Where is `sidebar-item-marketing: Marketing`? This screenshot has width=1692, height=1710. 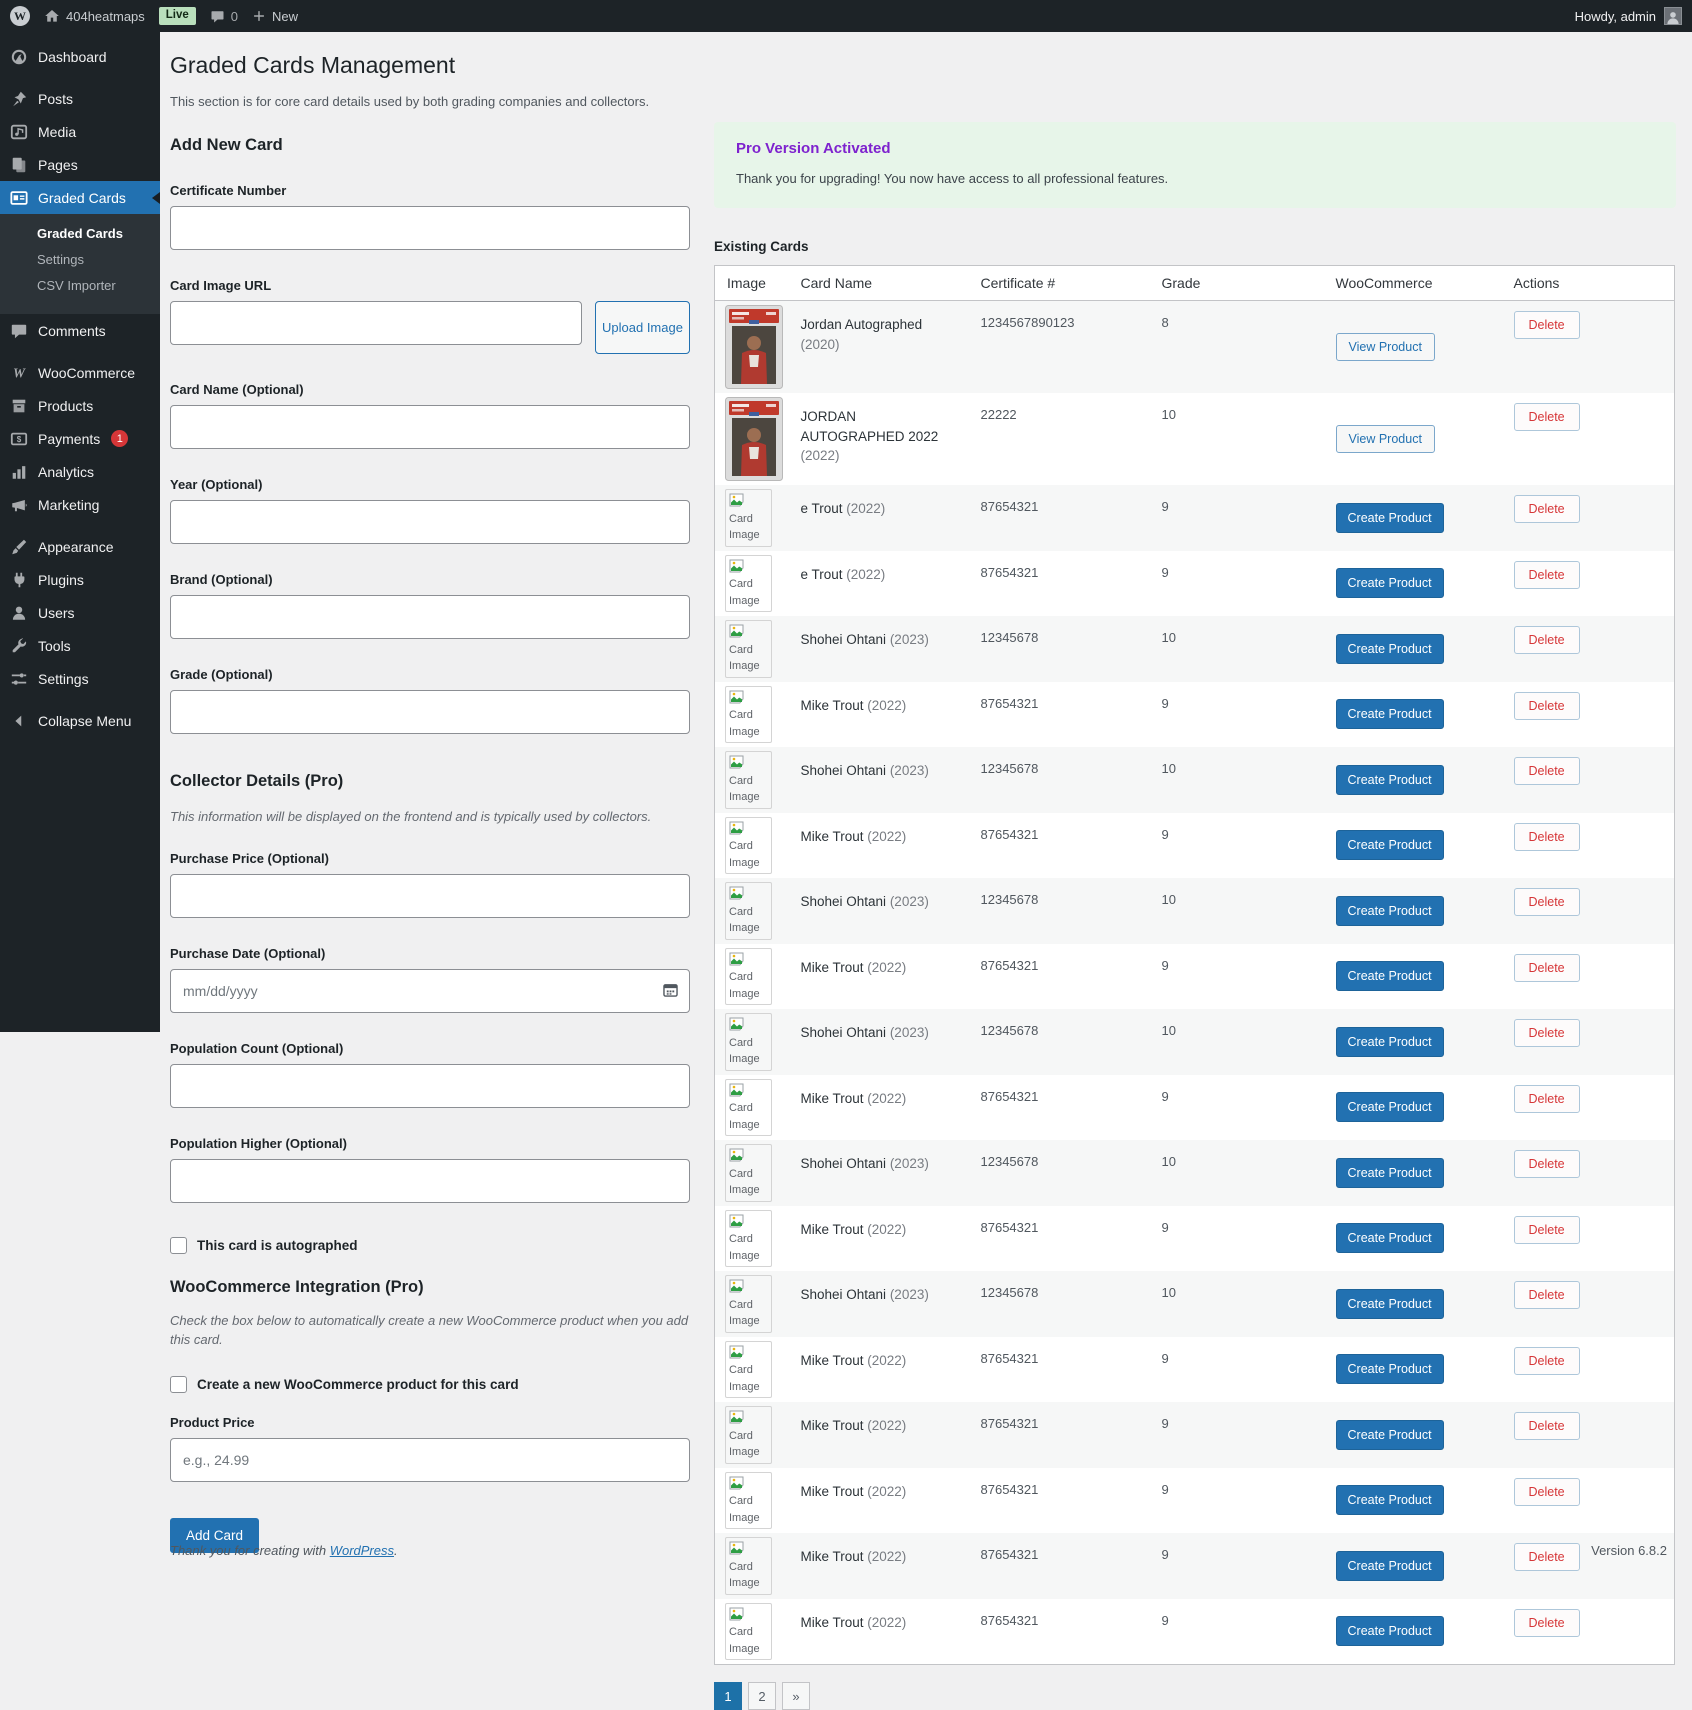
sidebar-item-marketing: Marketing is located at coordinates (80, 504).